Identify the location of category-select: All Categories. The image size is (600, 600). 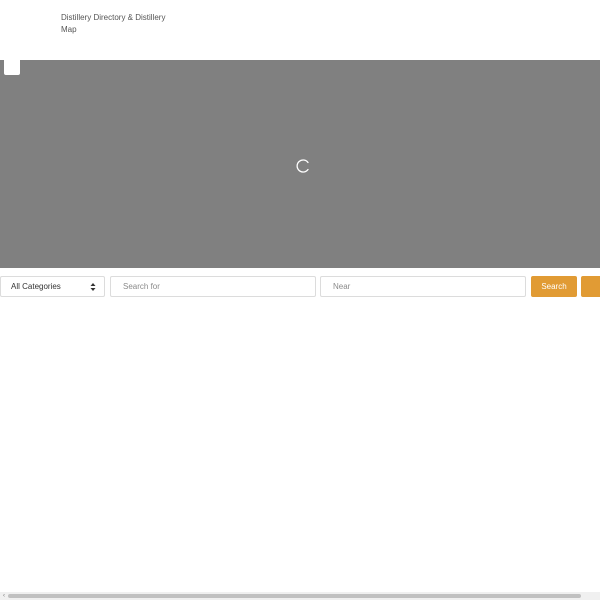
(52, 286).